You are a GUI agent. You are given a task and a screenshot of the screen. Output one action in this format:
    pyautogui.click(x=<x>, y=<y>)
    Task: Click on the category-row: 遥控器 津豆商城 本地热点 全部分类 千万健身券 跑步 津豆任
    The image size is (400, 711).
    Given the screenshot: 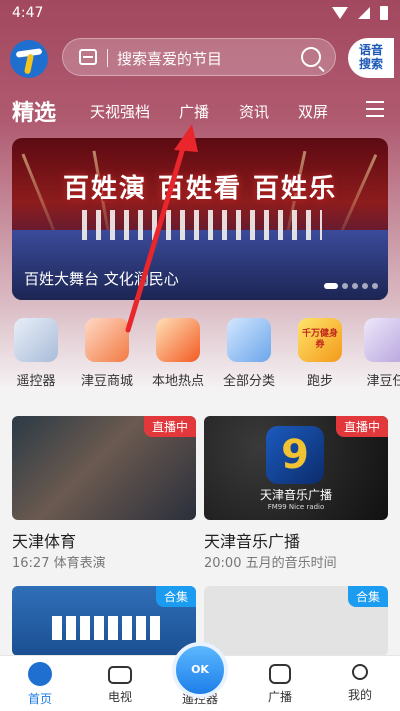 What is the action you would take?
    pyautogui.click(x=200, y=357)
    